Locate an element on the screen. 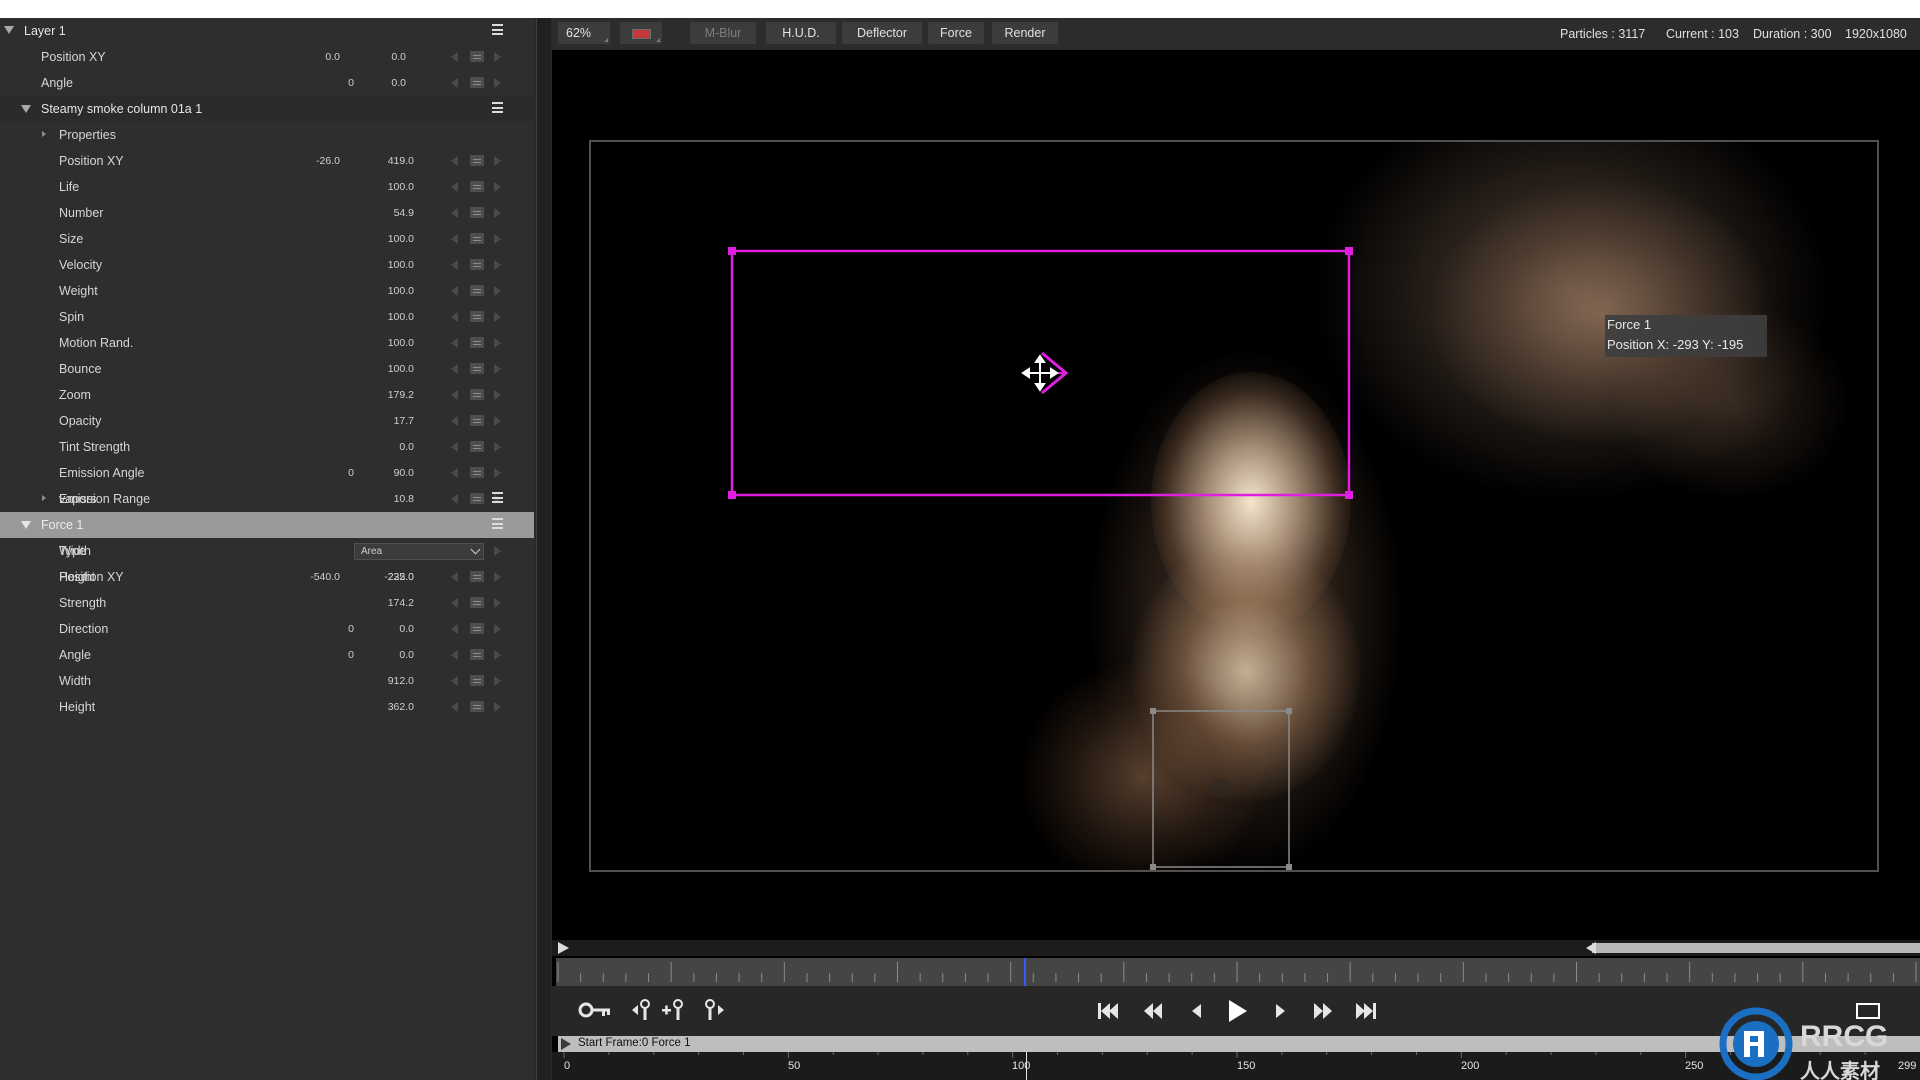 The width and height of the screenshot is (1920, 1080). prev-keyframe-icon is located at coordinates (641, 1009).